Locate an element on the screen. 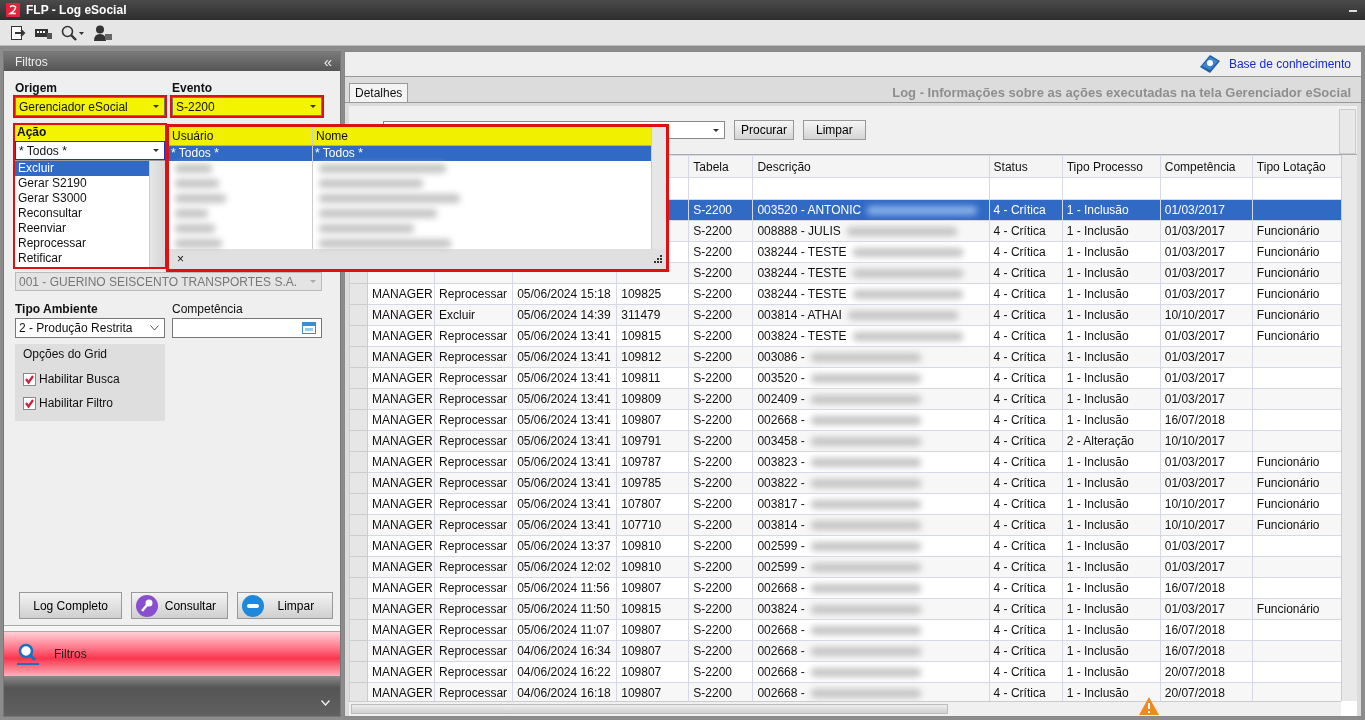 Image resolution: width=1365 pixels, height=720 pixels. table-cell: 109815 is located at coordinates (641, 609).